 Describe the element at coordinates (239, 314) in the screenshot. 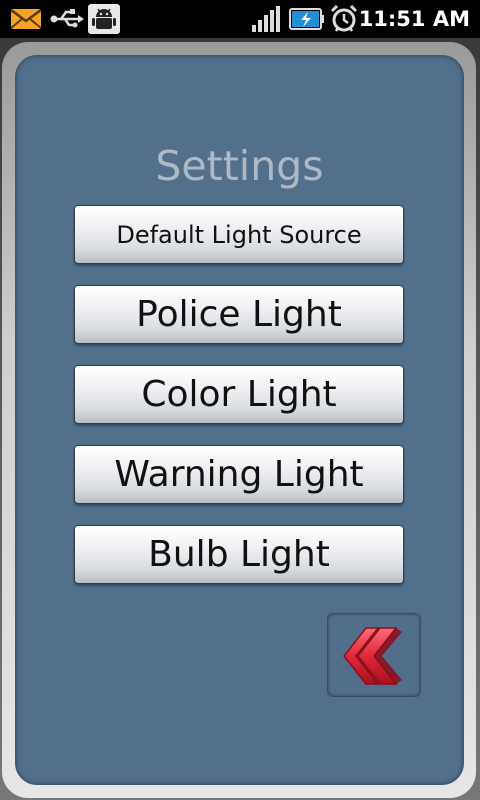

I see `police-light-button: Police Light` at that location.